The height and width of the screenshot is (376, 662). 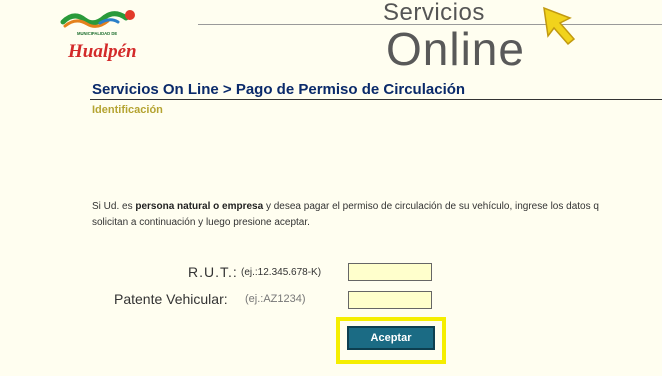 I want to click on accept-button: Aceptar, so click(x=391, y=338).